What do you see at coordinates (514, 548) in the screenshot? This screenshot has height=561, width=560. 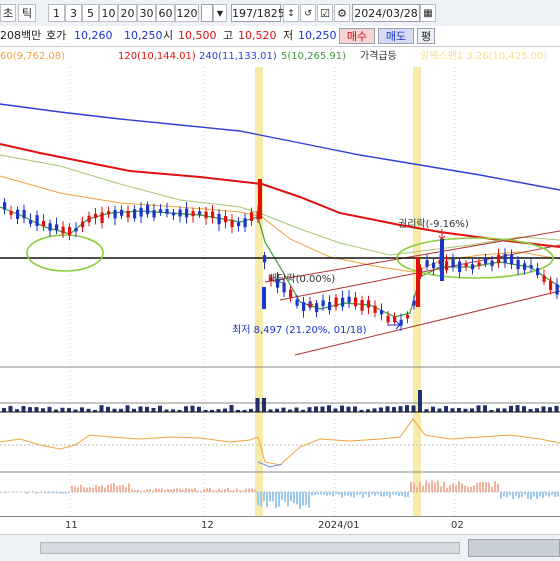 I see `scroll-thumb` at bounding box center [514, 548].